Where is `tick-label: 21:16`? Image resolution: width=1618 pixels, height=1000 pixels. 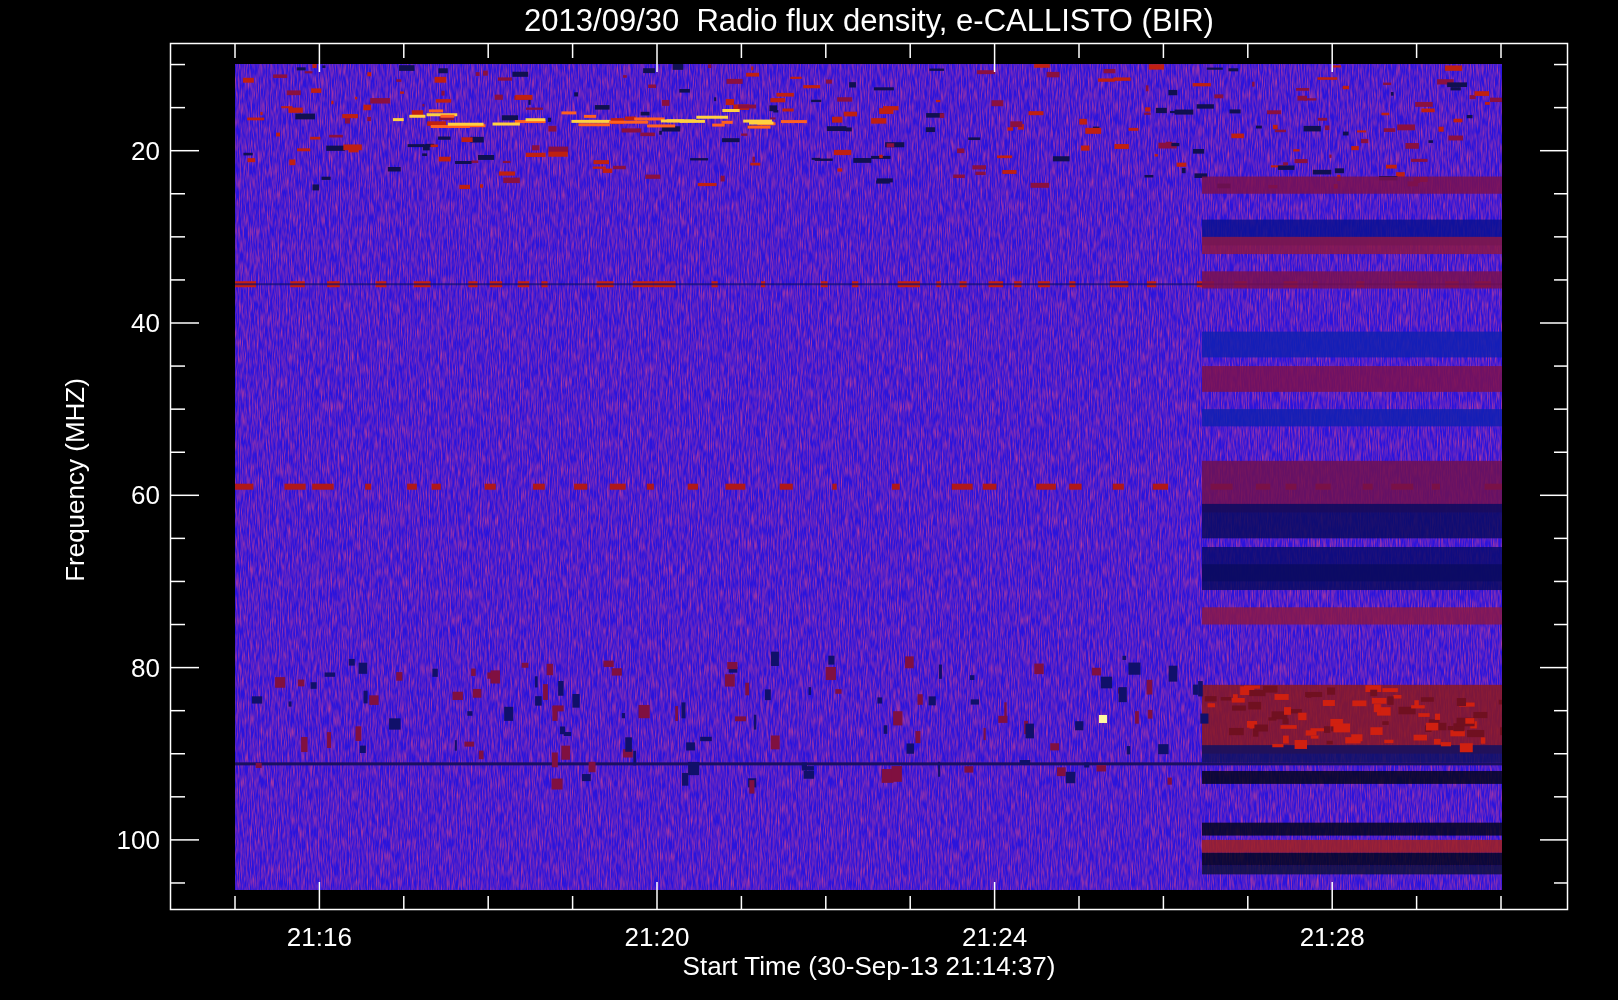
tick-label: 21:16 is located at coordinates (319, 937).